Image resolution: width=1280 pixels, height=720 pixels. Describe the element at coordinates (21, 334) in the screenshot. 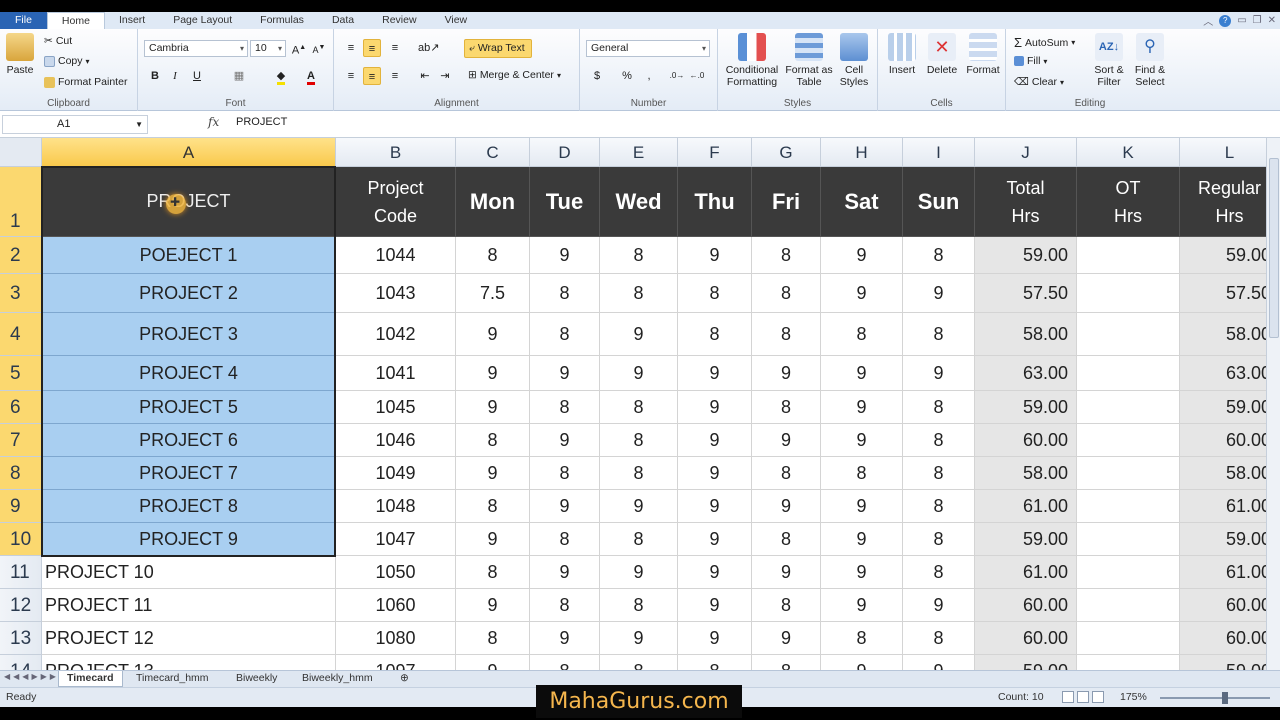

I see `row-header-4: 4` at that location.